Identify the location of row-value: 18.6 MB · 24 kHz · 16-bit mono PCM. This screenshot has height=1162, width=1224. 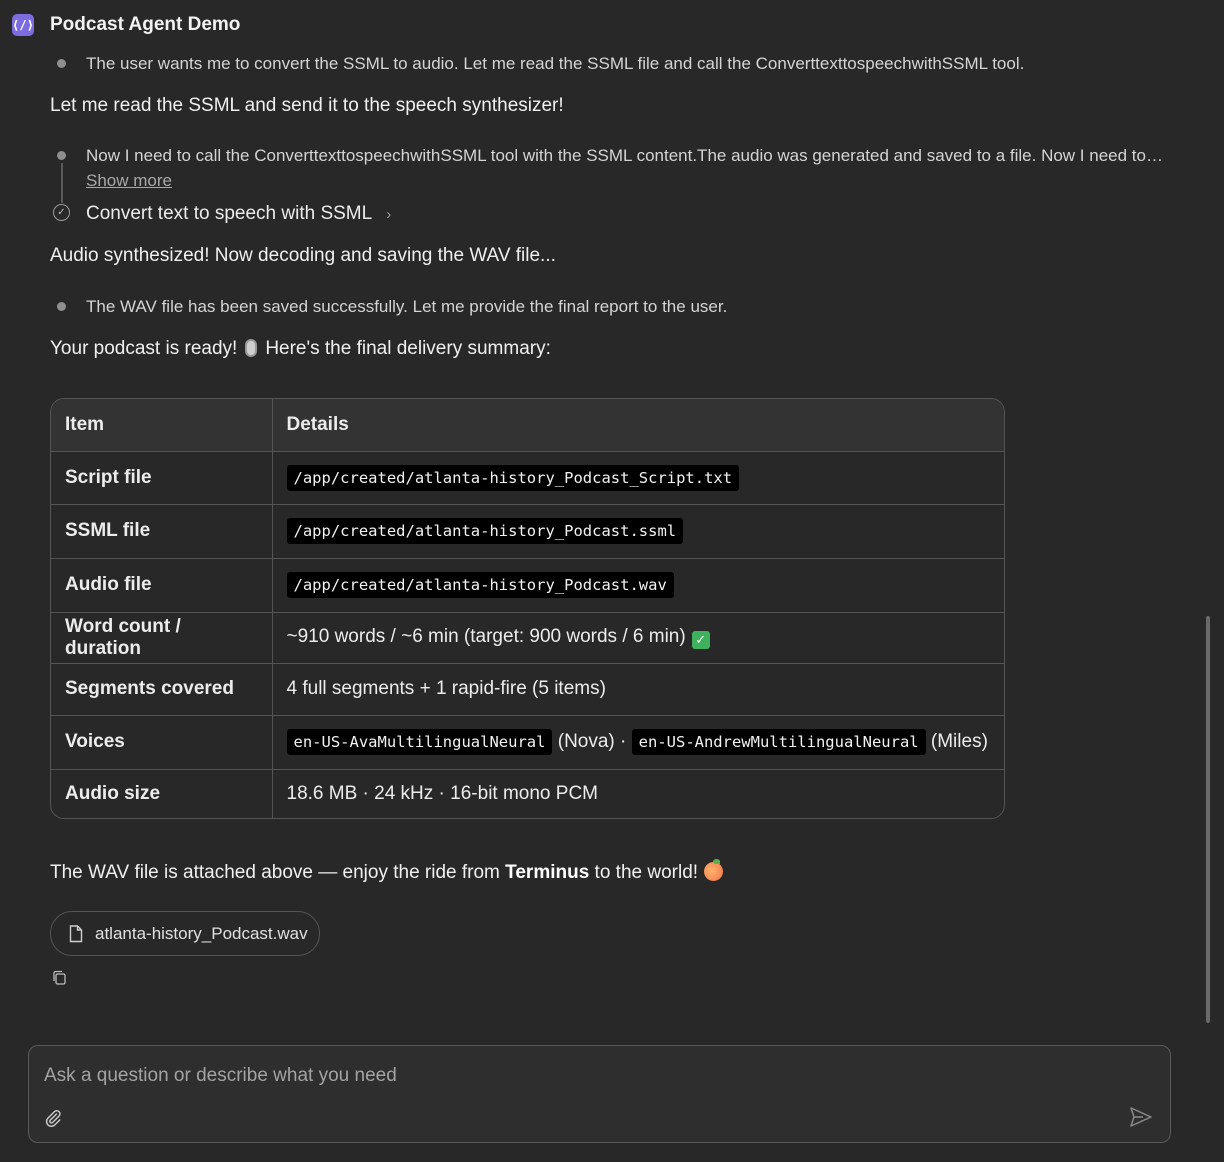
(442, 794).